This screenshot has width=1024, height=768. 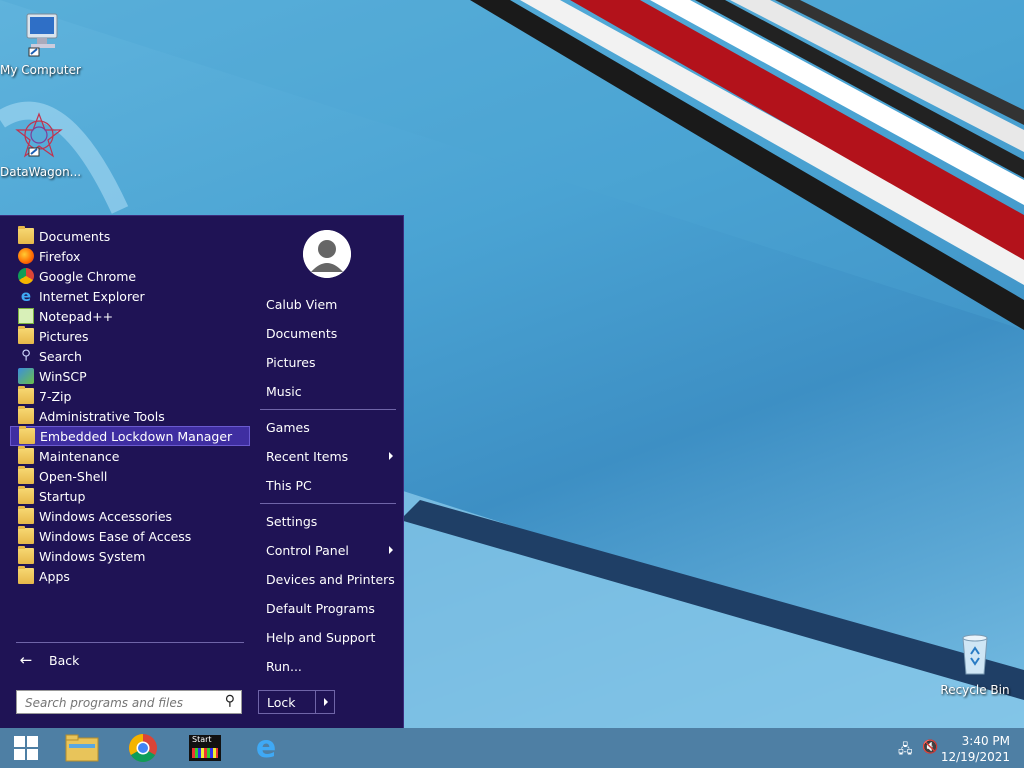 I want to click on computer-icon, so click(x=42, y=35).